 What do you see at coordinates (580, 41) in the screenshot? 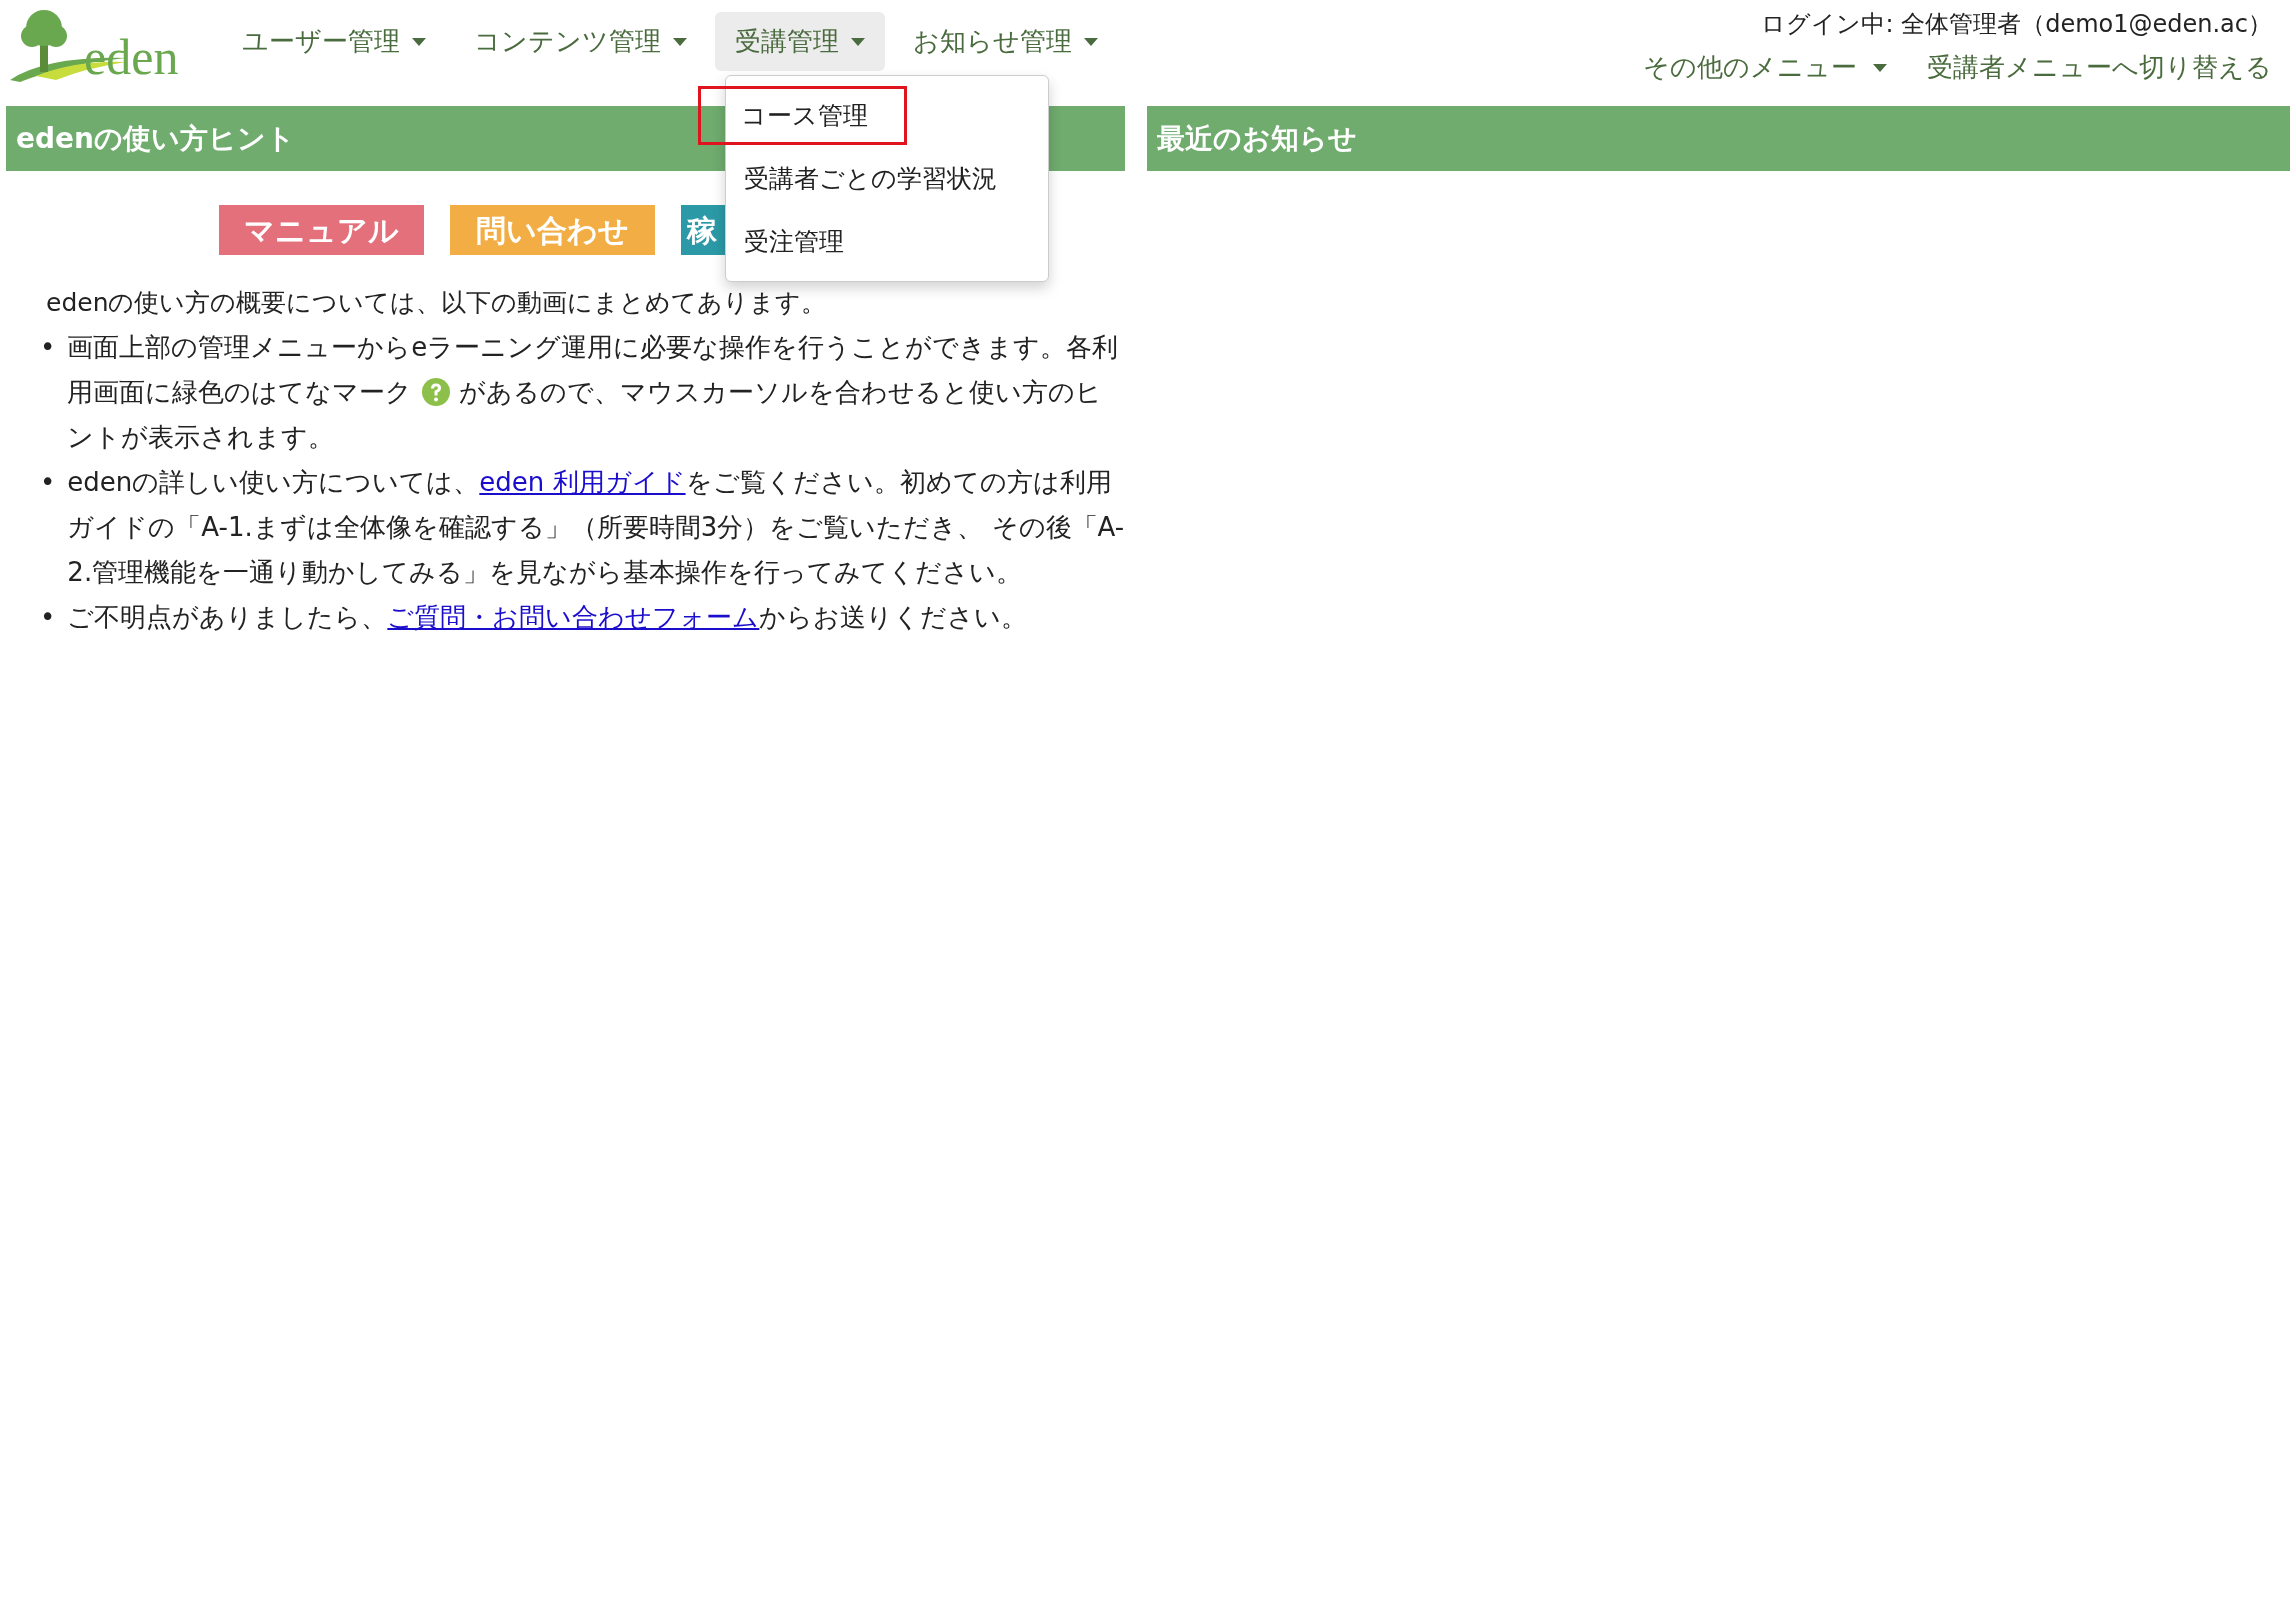
I see `nav-menu-tab: コンテンツ管理` at bounding box center [580, 41].